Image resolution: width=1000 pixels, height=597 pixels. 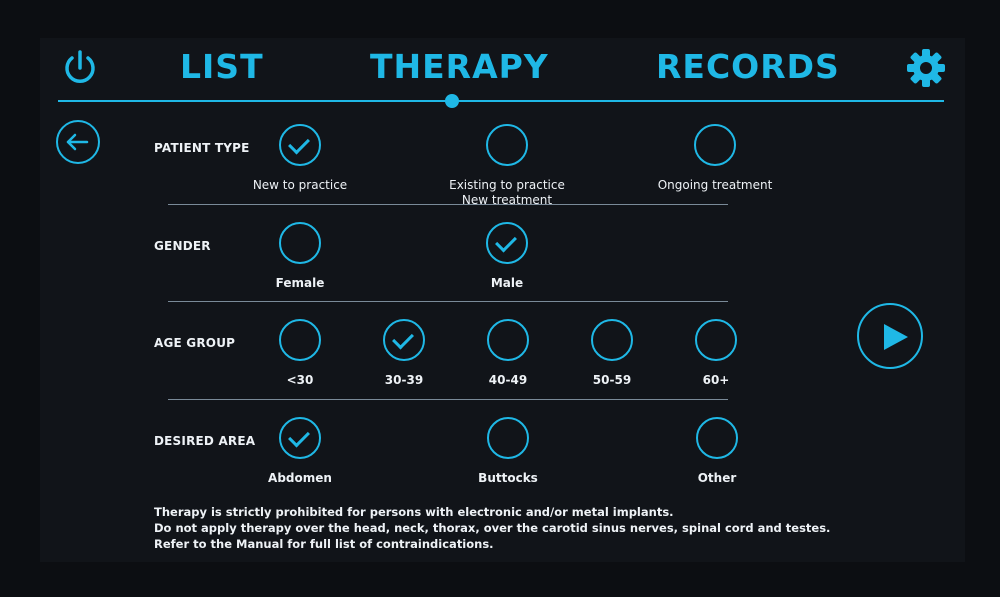 What do you see at coordinates (452, 101) in the screenshot?
I see `tab-indicator-dot` at bounding box center [452, 101].